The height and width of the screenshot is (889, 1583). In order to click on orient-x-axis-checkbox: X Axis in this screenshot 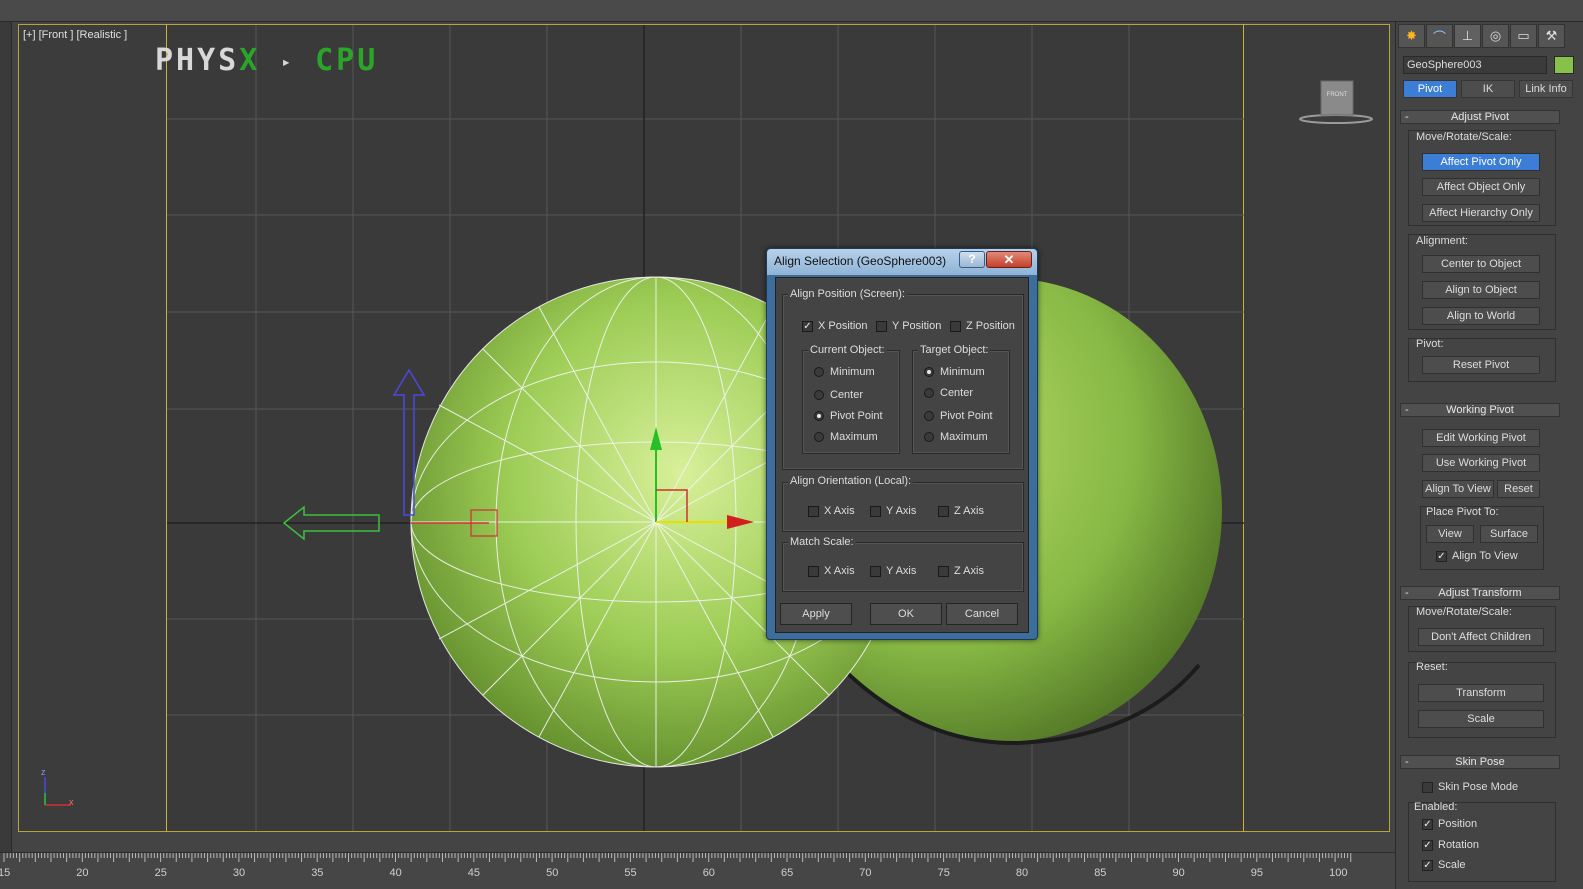, I will do `click(831, 511)`.